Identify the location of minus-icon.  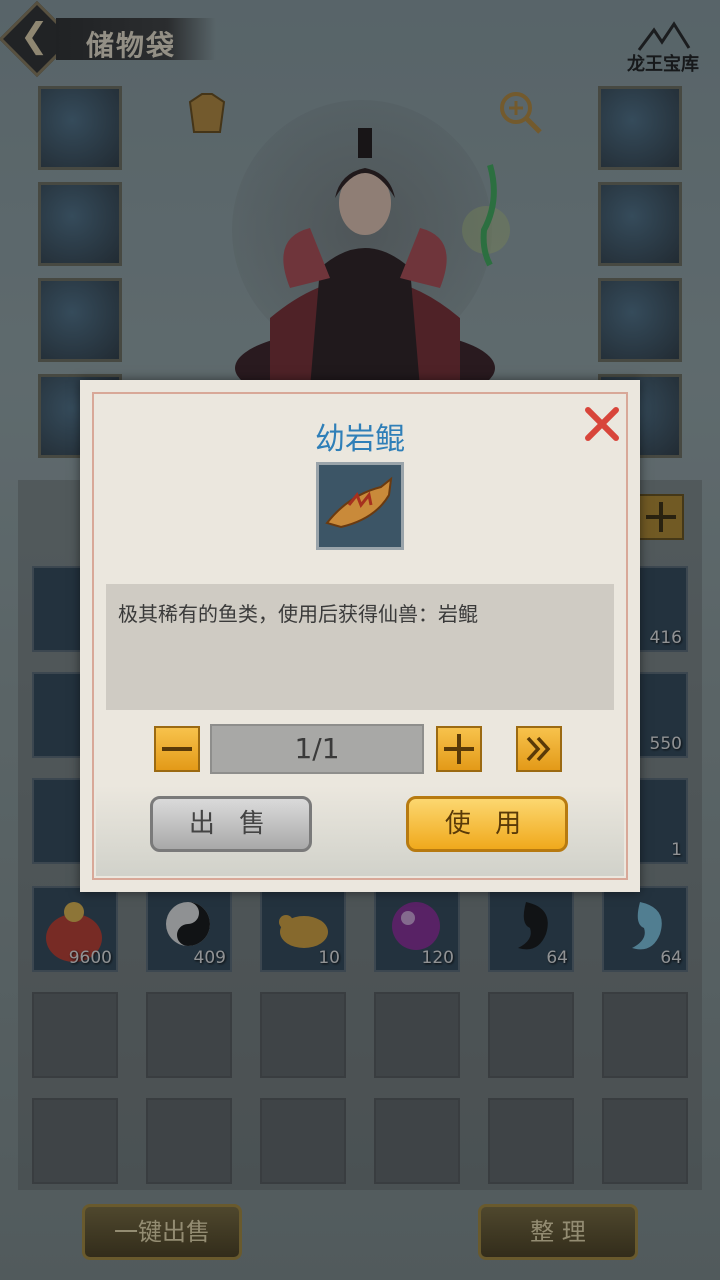
(177, 749).